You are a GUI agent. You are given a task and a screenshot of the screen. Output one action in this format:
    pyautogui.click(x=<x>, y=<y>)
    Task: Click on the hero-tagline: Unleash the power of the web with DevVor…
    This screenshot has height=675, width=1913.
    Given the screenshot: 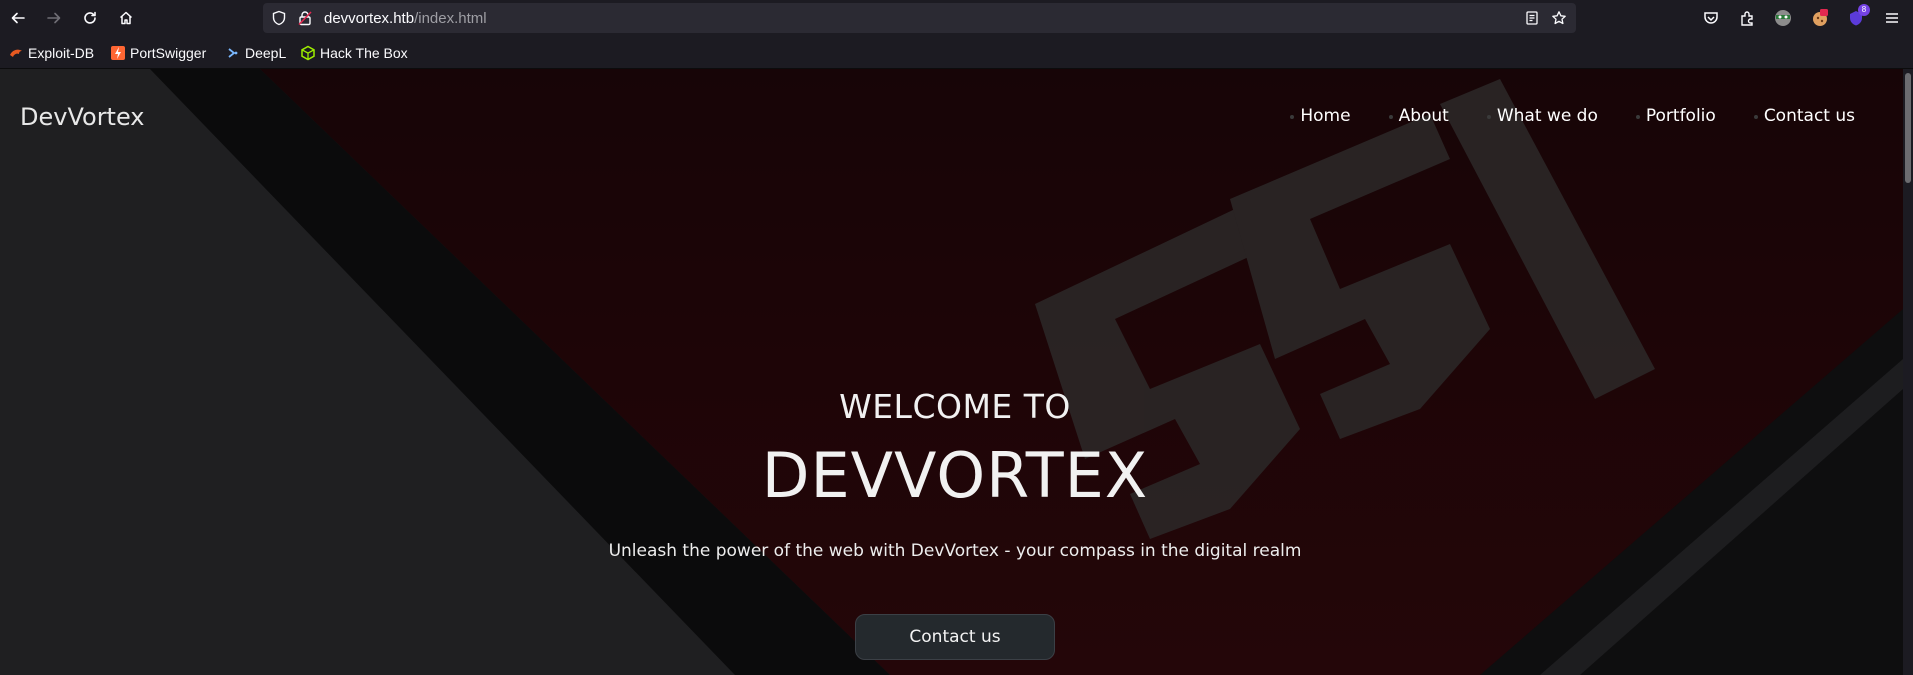 What is the action you would take?
    pyautogui.click(x=955, y=551)
    